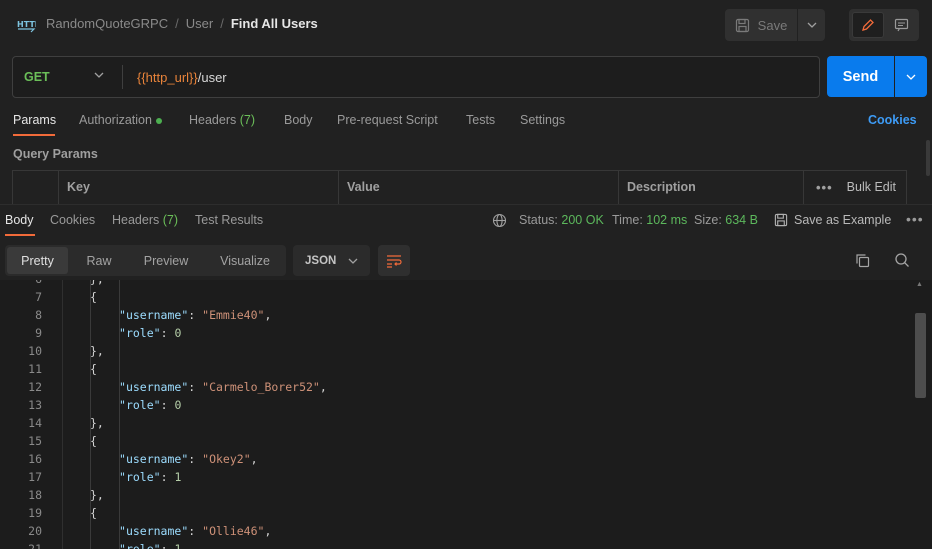 The image size is (932, 549). I want to click on url-input: {{http_url}}/user, so click(182, 77).